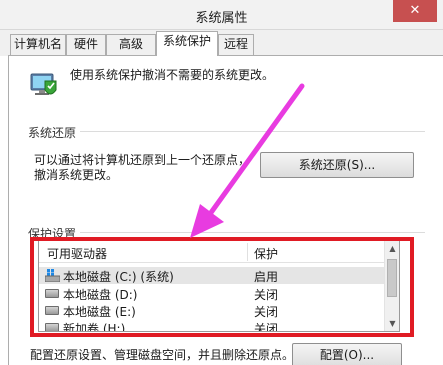 This screenshot has width=443, height=365. I want to click on system-drive-icon, so click(52, 275).